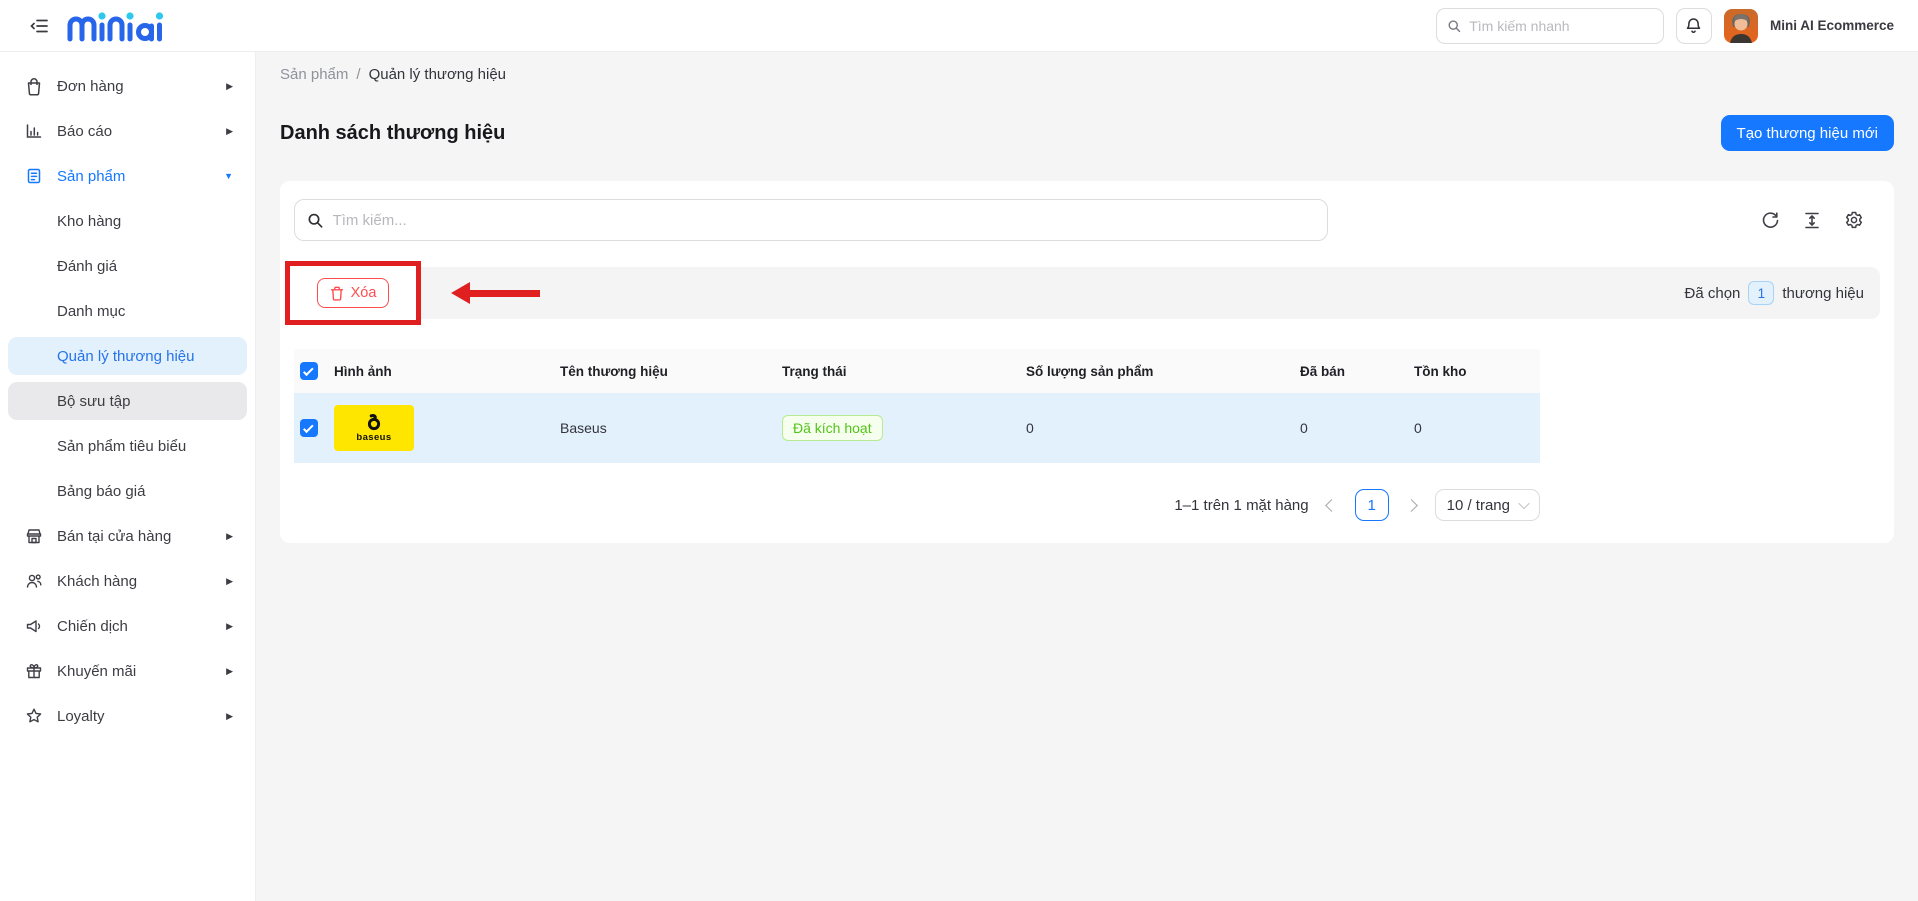 The width and height of the screenshot is (1918, 901). I want to click on settings-gear-icon, so click(1854, 220).